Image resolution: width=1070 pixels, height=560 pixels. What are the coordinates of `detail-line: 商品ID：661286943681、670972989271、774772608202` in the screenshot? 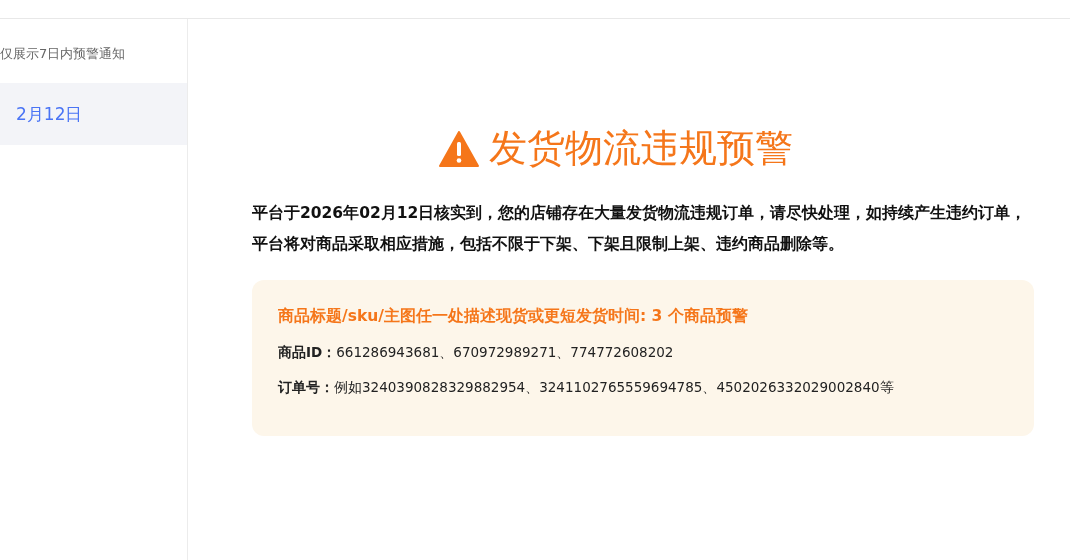 It's located at (476, 353).